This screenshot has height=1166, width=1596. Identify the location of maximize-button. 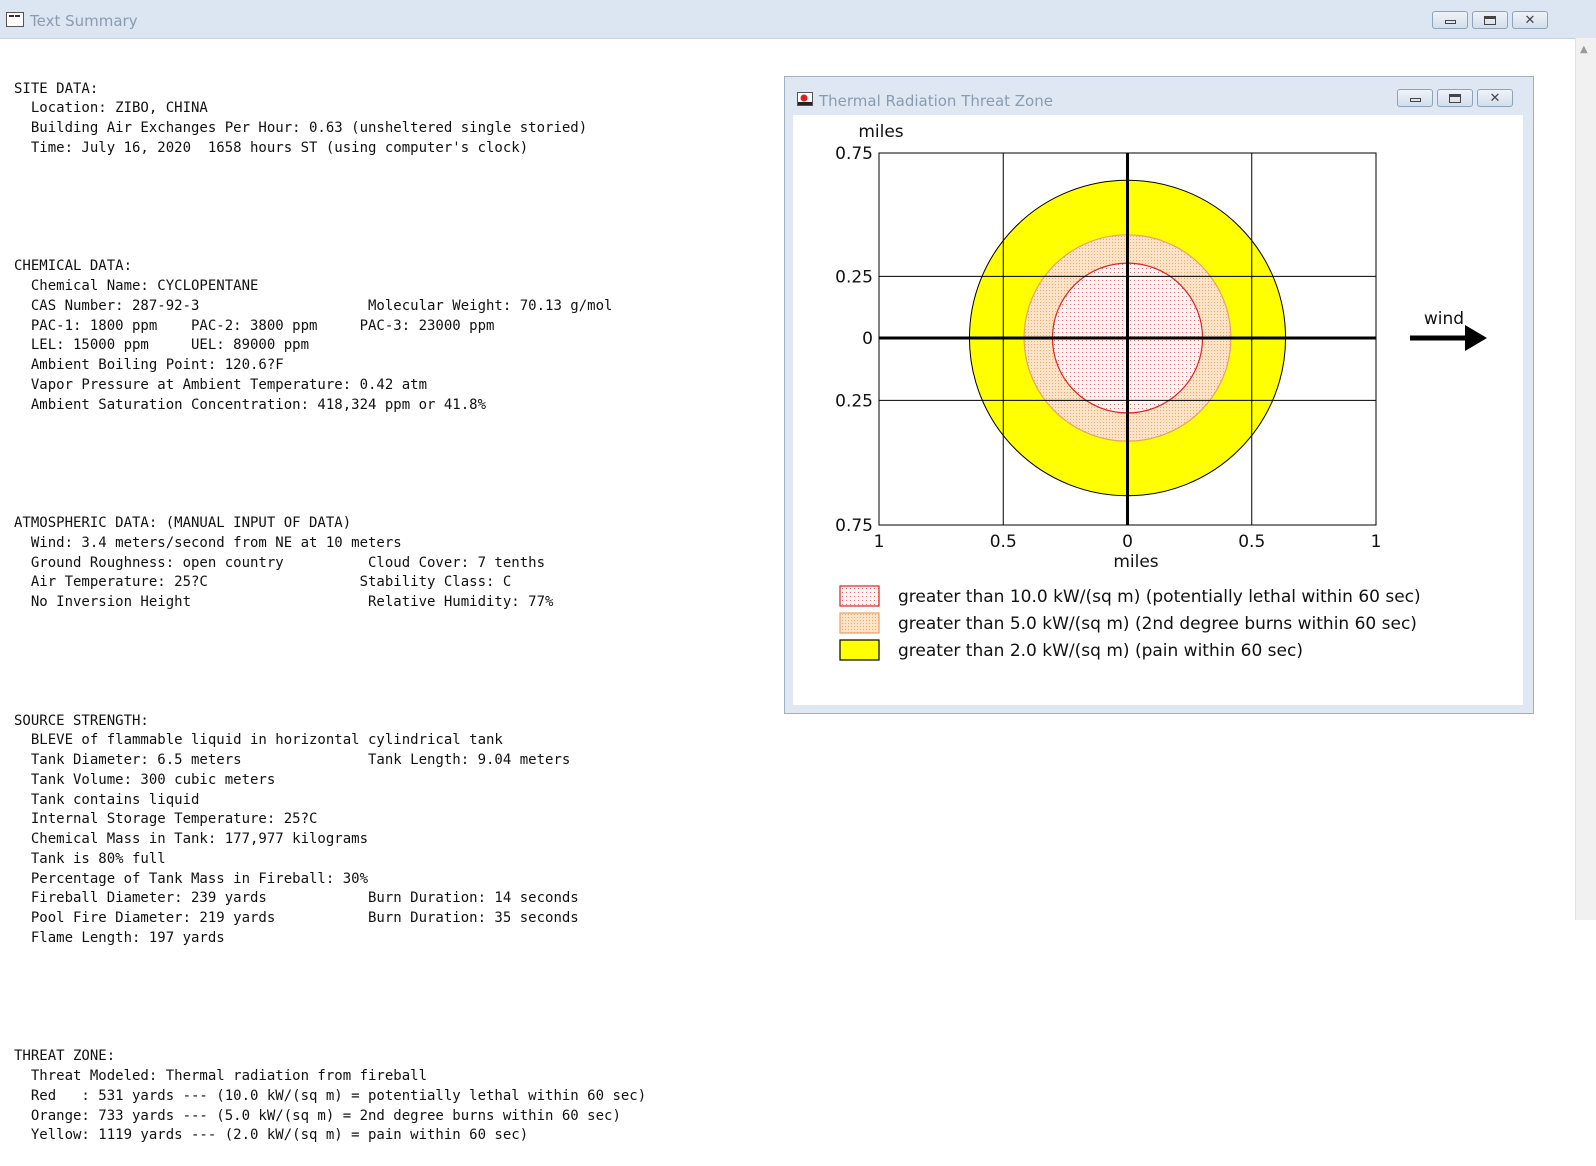
(1490, 20).